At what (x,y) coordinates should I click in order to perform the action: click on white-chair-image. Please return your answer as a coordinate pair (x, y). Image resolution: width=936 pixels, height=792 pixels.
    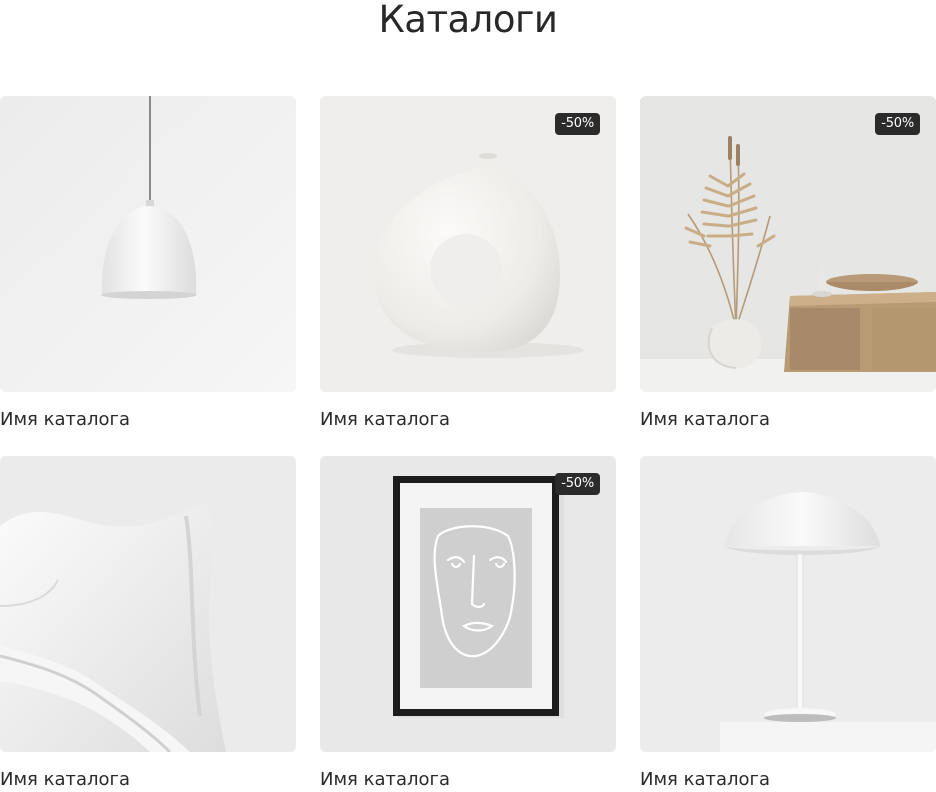
    Looking at the image, I should click on (148, 604).